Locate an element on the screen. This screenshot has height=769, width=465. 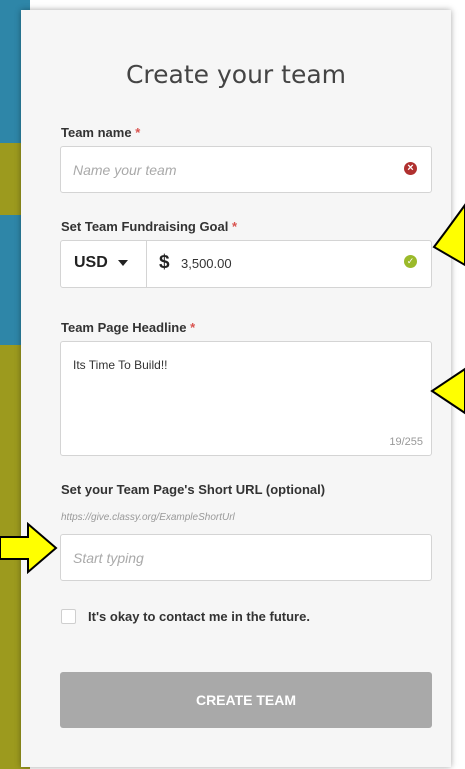
goal-amount-input: 3,500.00 is located at coordinates (206, 263).